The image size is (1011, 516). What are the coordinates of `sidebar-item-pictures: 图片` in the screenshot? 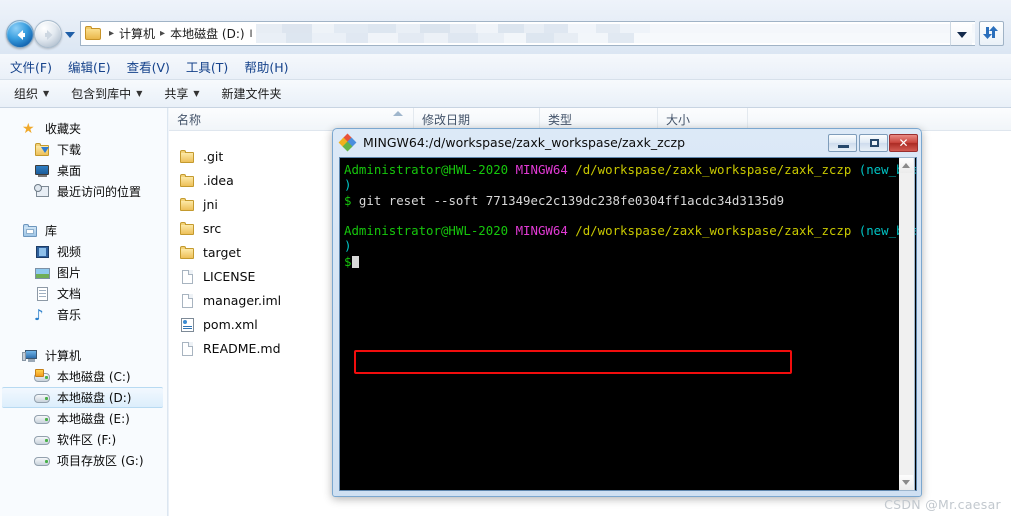 It's located at (83, 272).